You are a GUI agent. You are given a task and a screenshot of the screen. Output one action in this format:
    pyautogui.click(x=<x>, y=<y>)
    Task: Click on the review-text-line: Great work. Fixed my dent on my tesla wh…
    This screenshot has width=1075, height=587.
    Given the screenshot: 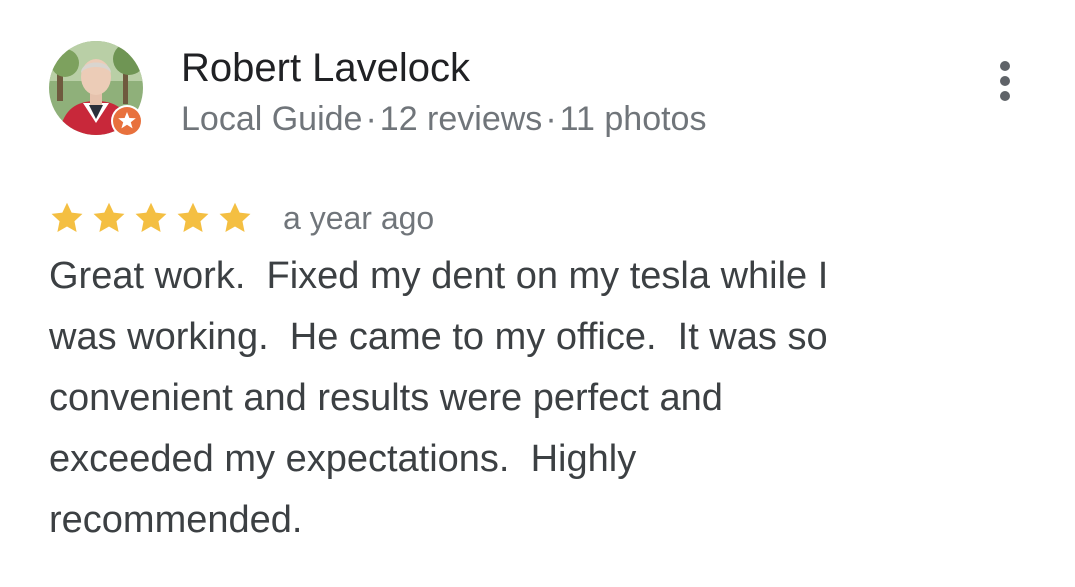 What is the action you would take?
    pyautogui.click(x=439, y=276)
    